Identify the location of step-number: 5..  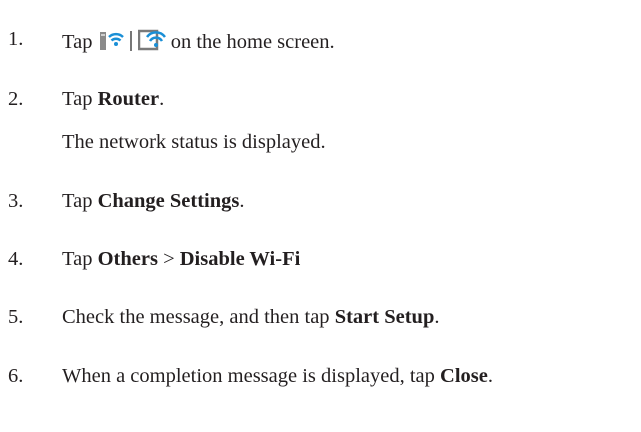
(16, 317).